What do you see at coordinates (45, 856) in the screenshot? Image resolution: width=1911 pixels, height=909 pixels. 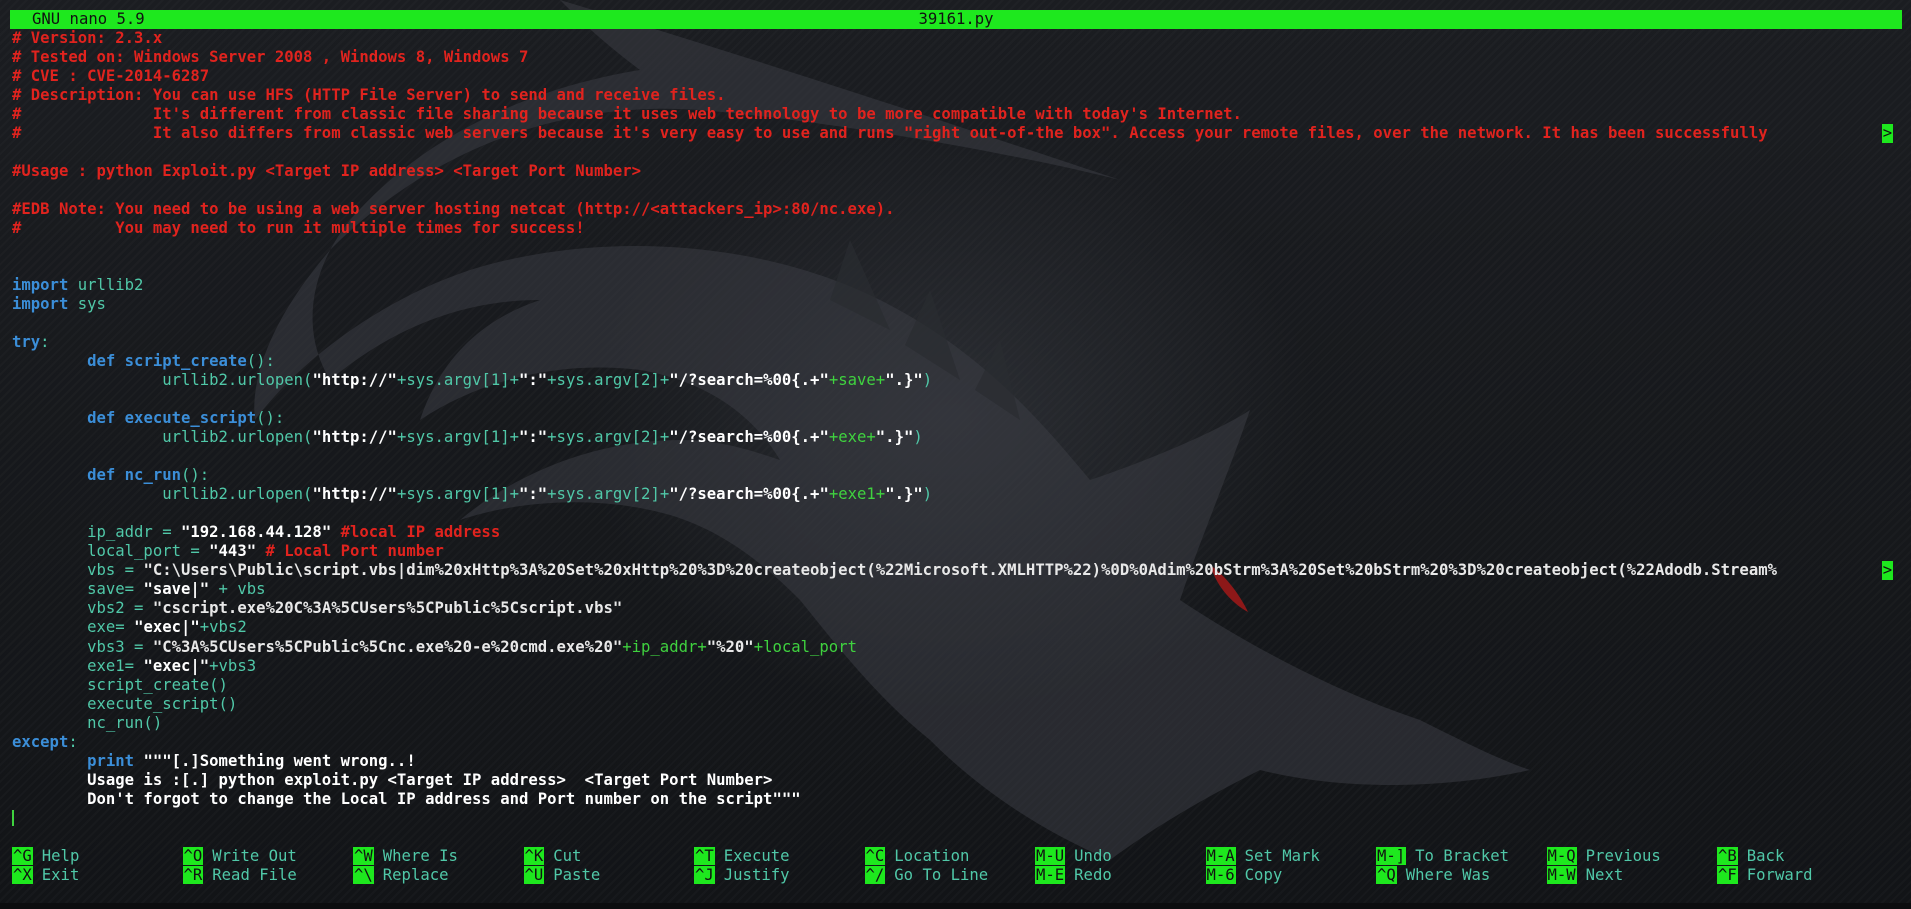 I see `shortcut-item: ^G Help` at bounding box center [45, 856].